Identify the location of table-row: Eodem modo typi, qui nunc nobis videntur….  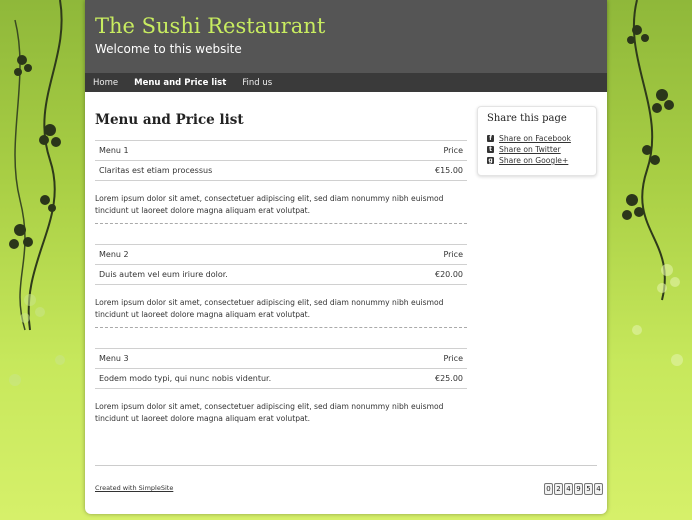
(281, 378).